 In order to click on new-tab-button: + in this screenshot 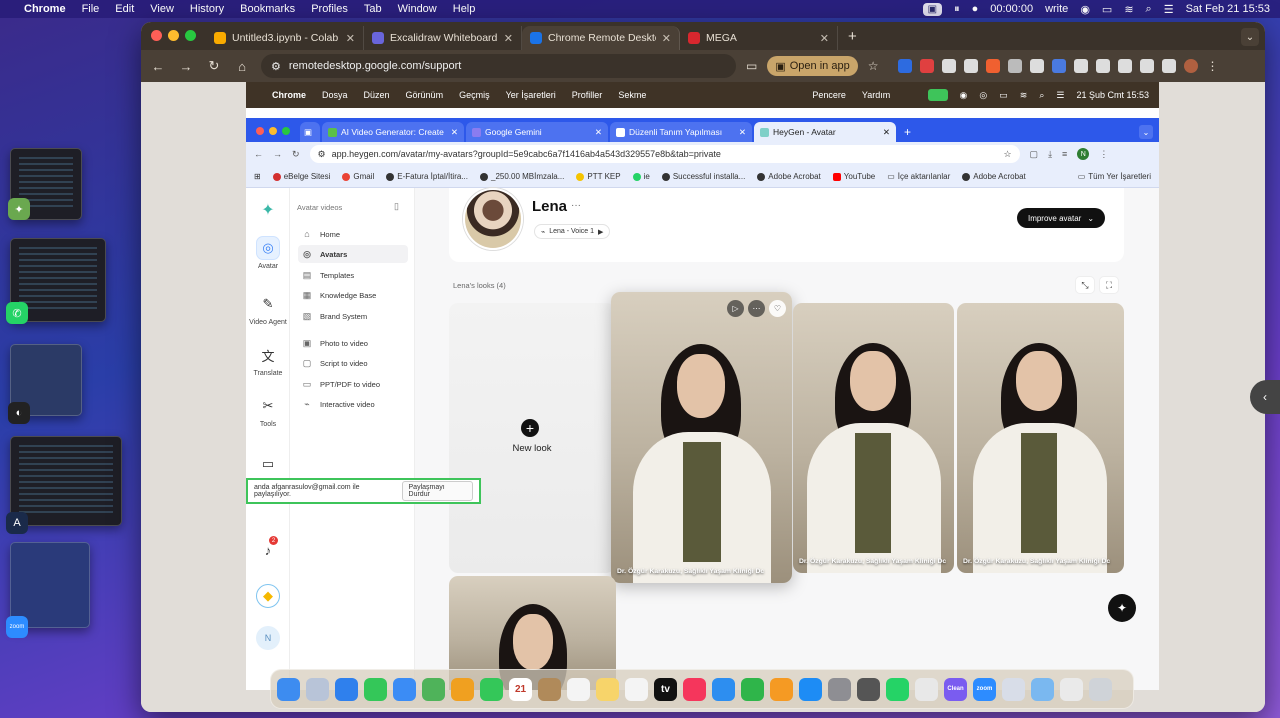, I will do `click(852, 39)`.